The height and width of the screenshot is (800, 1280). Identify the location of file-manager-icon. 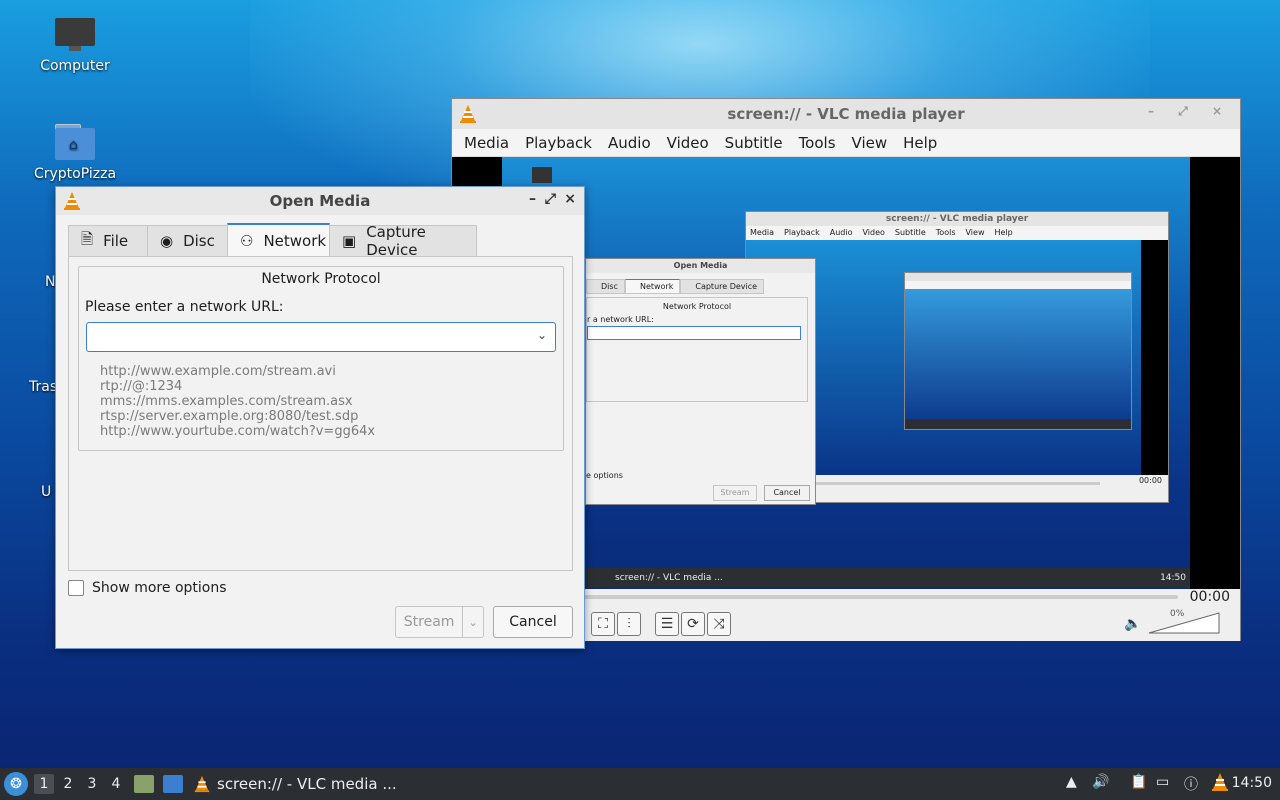
(144, 784).